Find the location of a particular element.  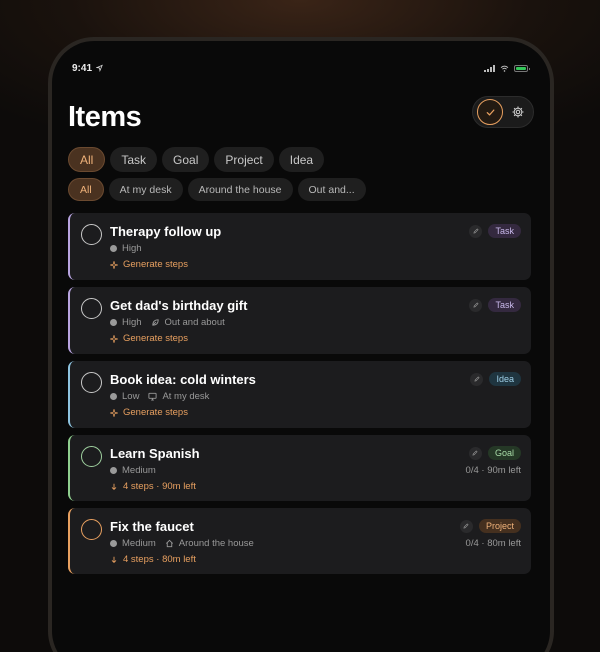

item-title: Therapy follow up is located at coordinates (166, 231).